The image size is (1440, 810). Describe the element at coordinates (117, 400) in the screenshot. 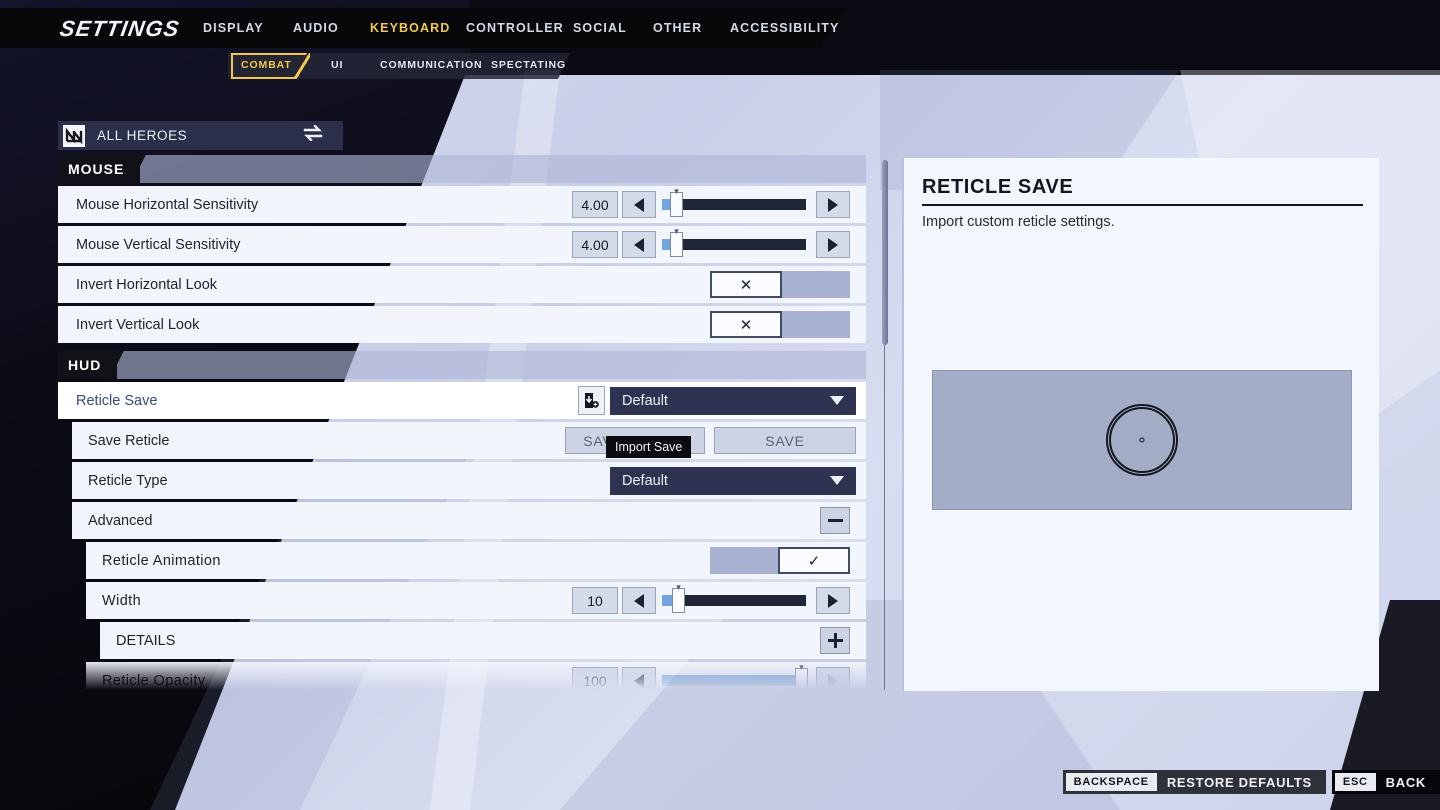

I see `row-label: Reticle Save` at that location.